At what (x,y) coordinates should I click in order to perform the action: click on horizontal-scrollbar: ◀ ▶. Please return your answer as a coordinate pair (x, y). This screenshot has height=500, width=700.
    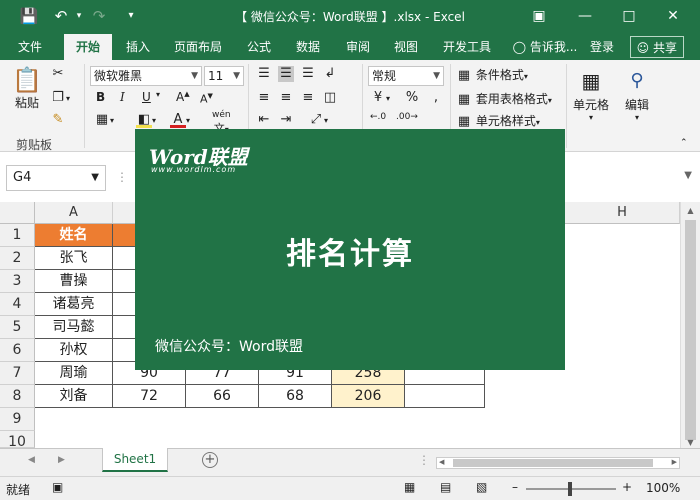
    Looking at the image, I should click on (558, 463).